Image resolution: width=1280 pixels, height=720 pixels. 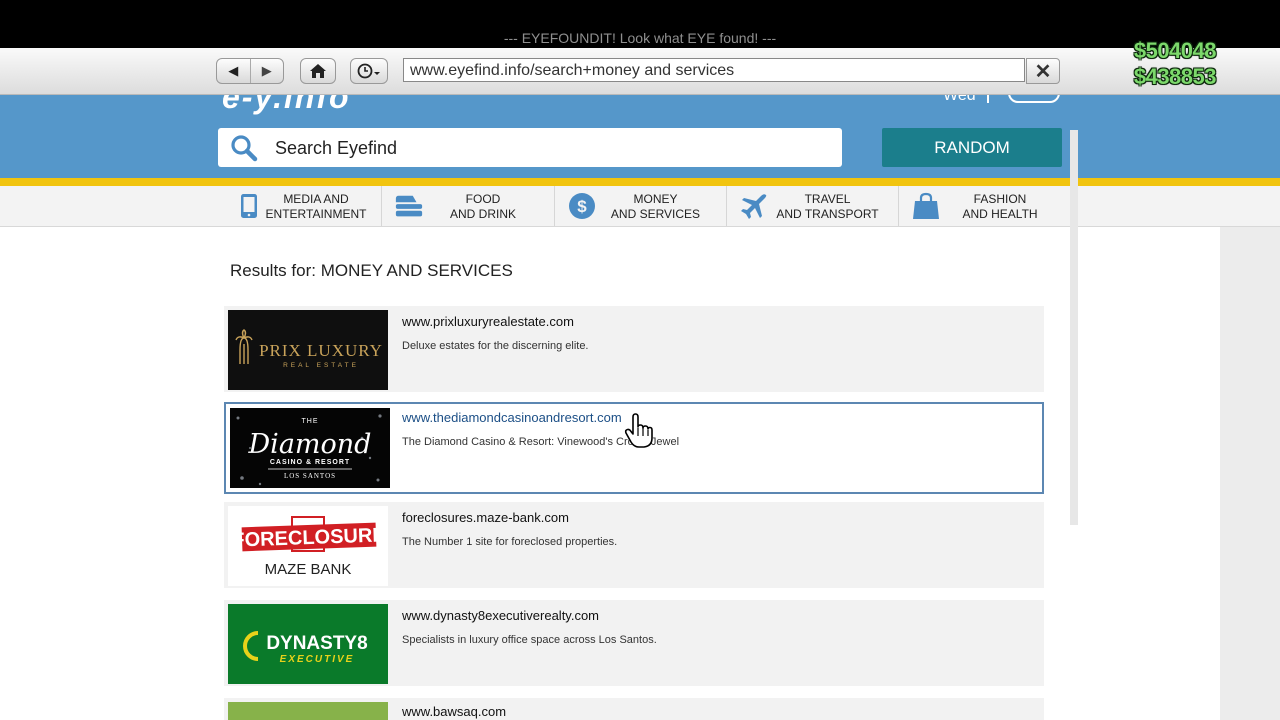 What do you see at coordinates (286, 105) in the screenshot?
I see `eyefind-logo: e-y.info` at bounding box center [286, 105].